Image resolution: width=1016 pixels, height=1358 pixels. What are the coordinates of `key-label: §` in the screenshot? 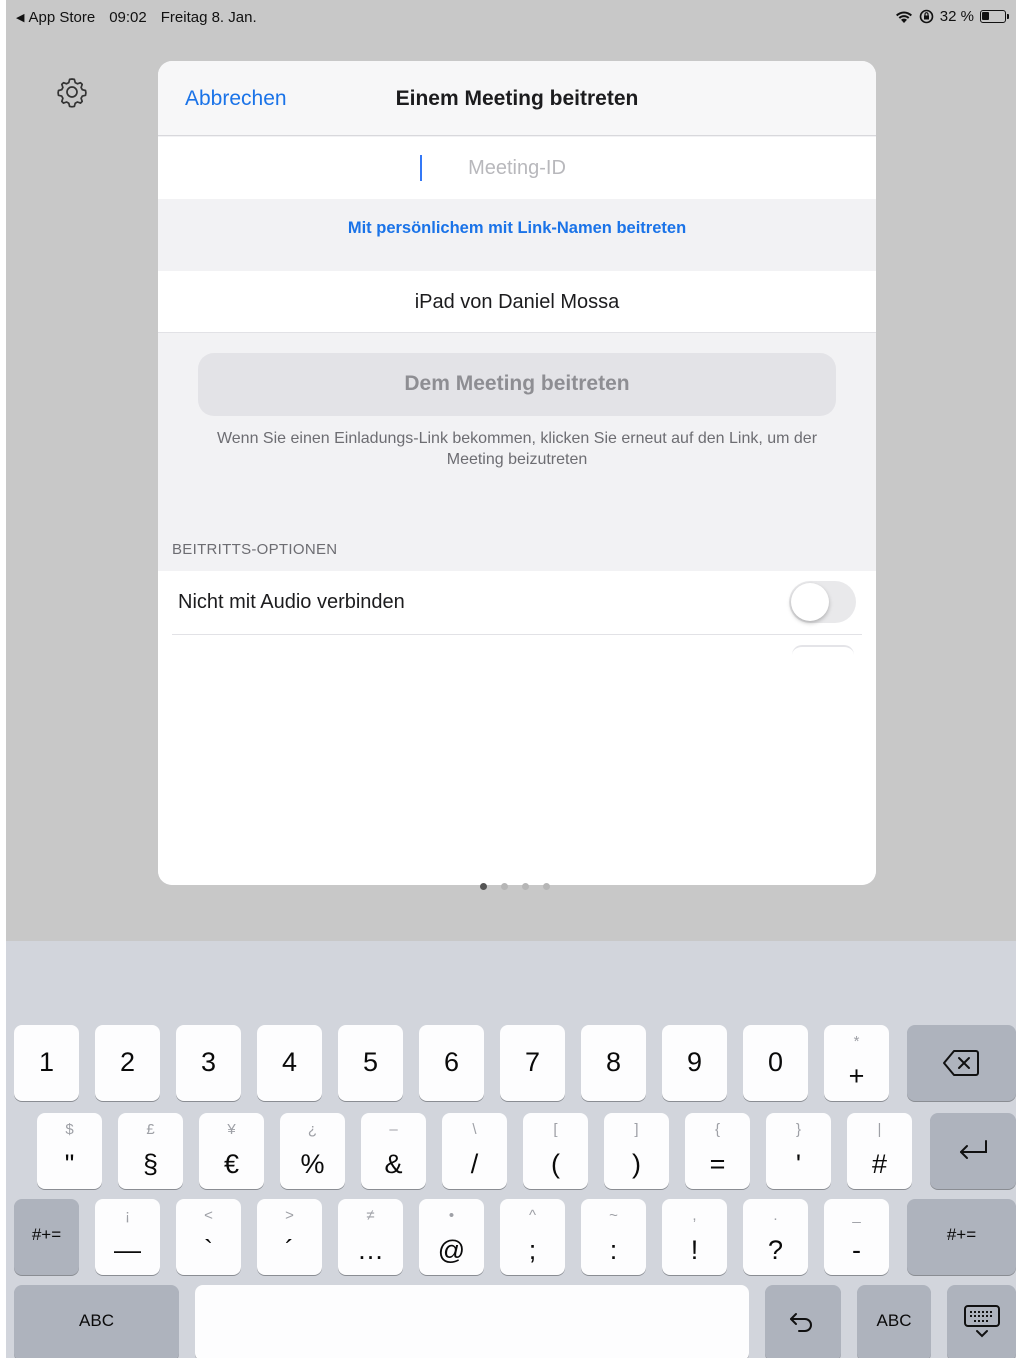 It's located at (150, 1164).